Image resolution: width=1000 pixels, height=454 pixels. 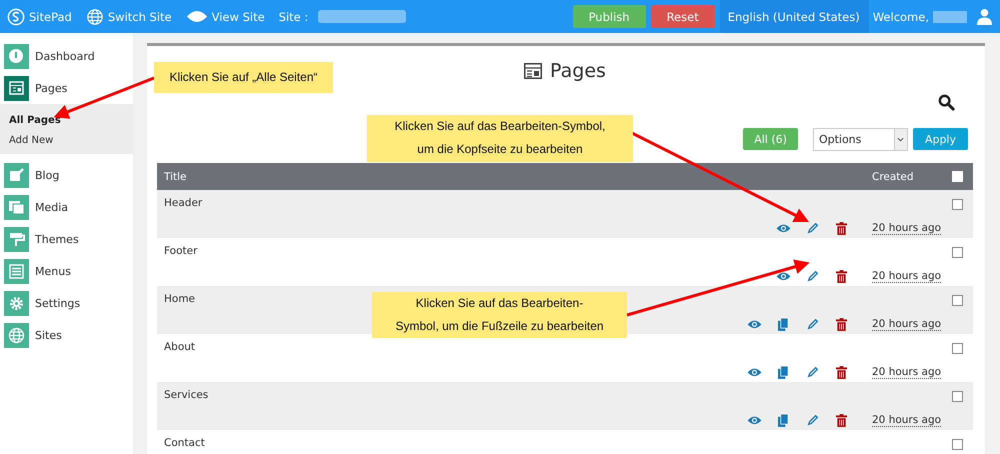 I want to click on page-title-link: Contact, so click(x=184, y=445).